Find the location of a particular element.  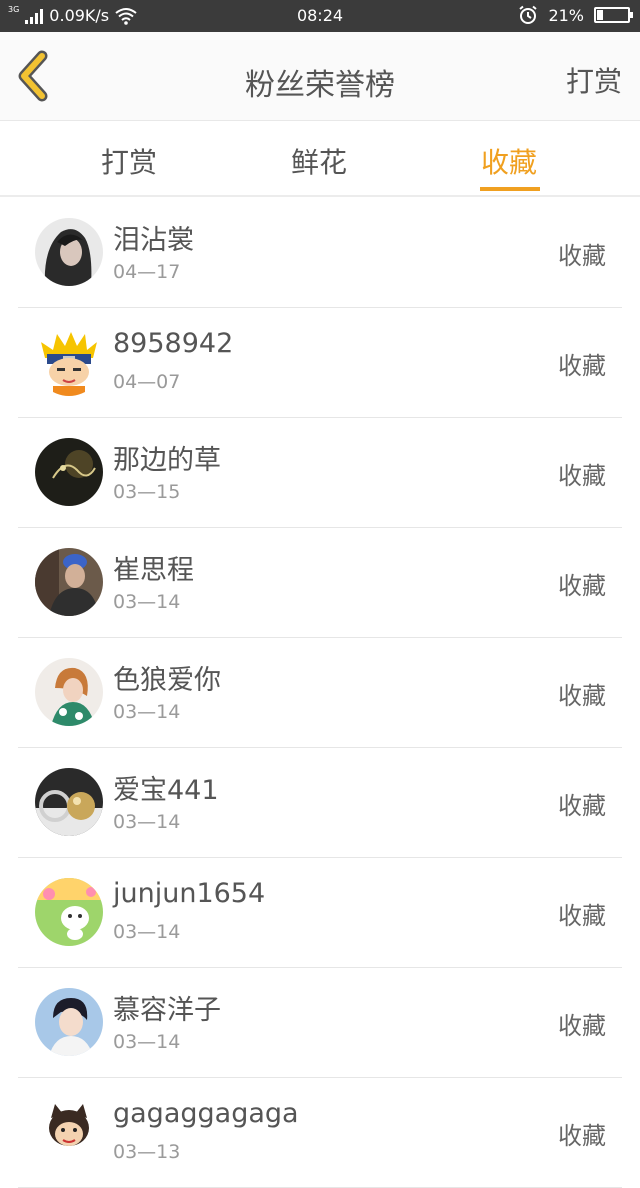

tab-favorites: 收藏 is located at coordinates (509, 161).